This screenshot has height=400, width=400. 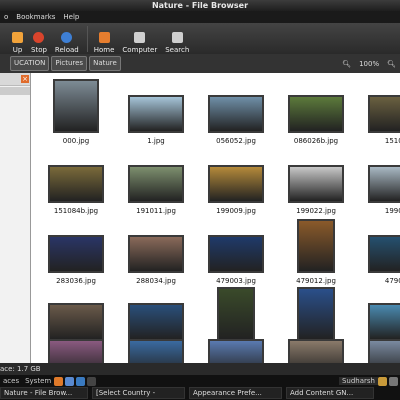 I want to click on file-item: 19902, so click(x=378, y=190).